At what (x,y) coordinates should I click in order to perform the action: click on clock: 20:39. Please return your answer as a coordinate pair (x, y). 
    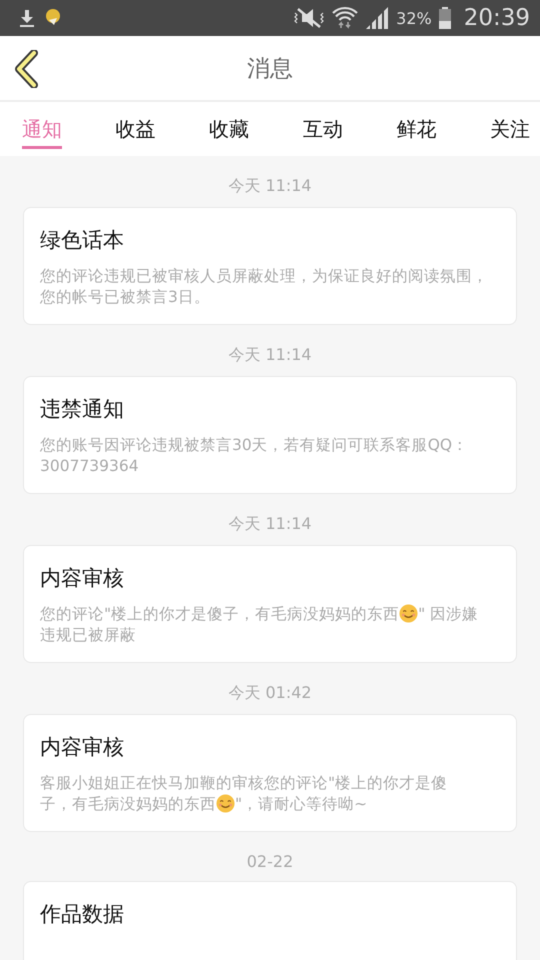
    Looking at the image, I should click on (497, 18).